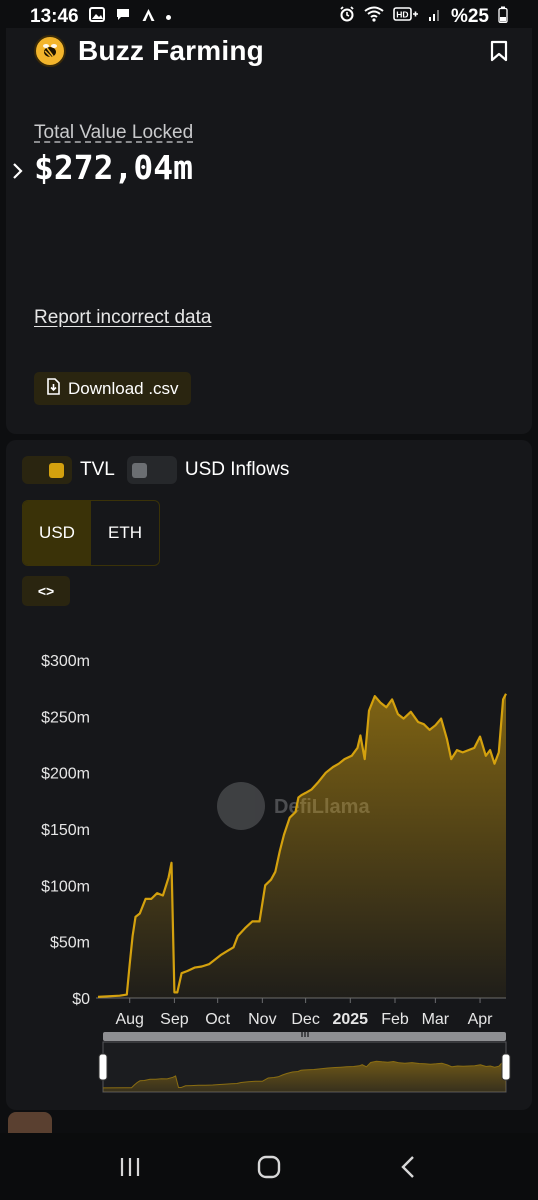 The height and width of the screenshot is (1200, 538). What do you see at coordinates (469, 16) in the screenshot?
I see `battery-percent: %25` at bounding box center [469, 16].